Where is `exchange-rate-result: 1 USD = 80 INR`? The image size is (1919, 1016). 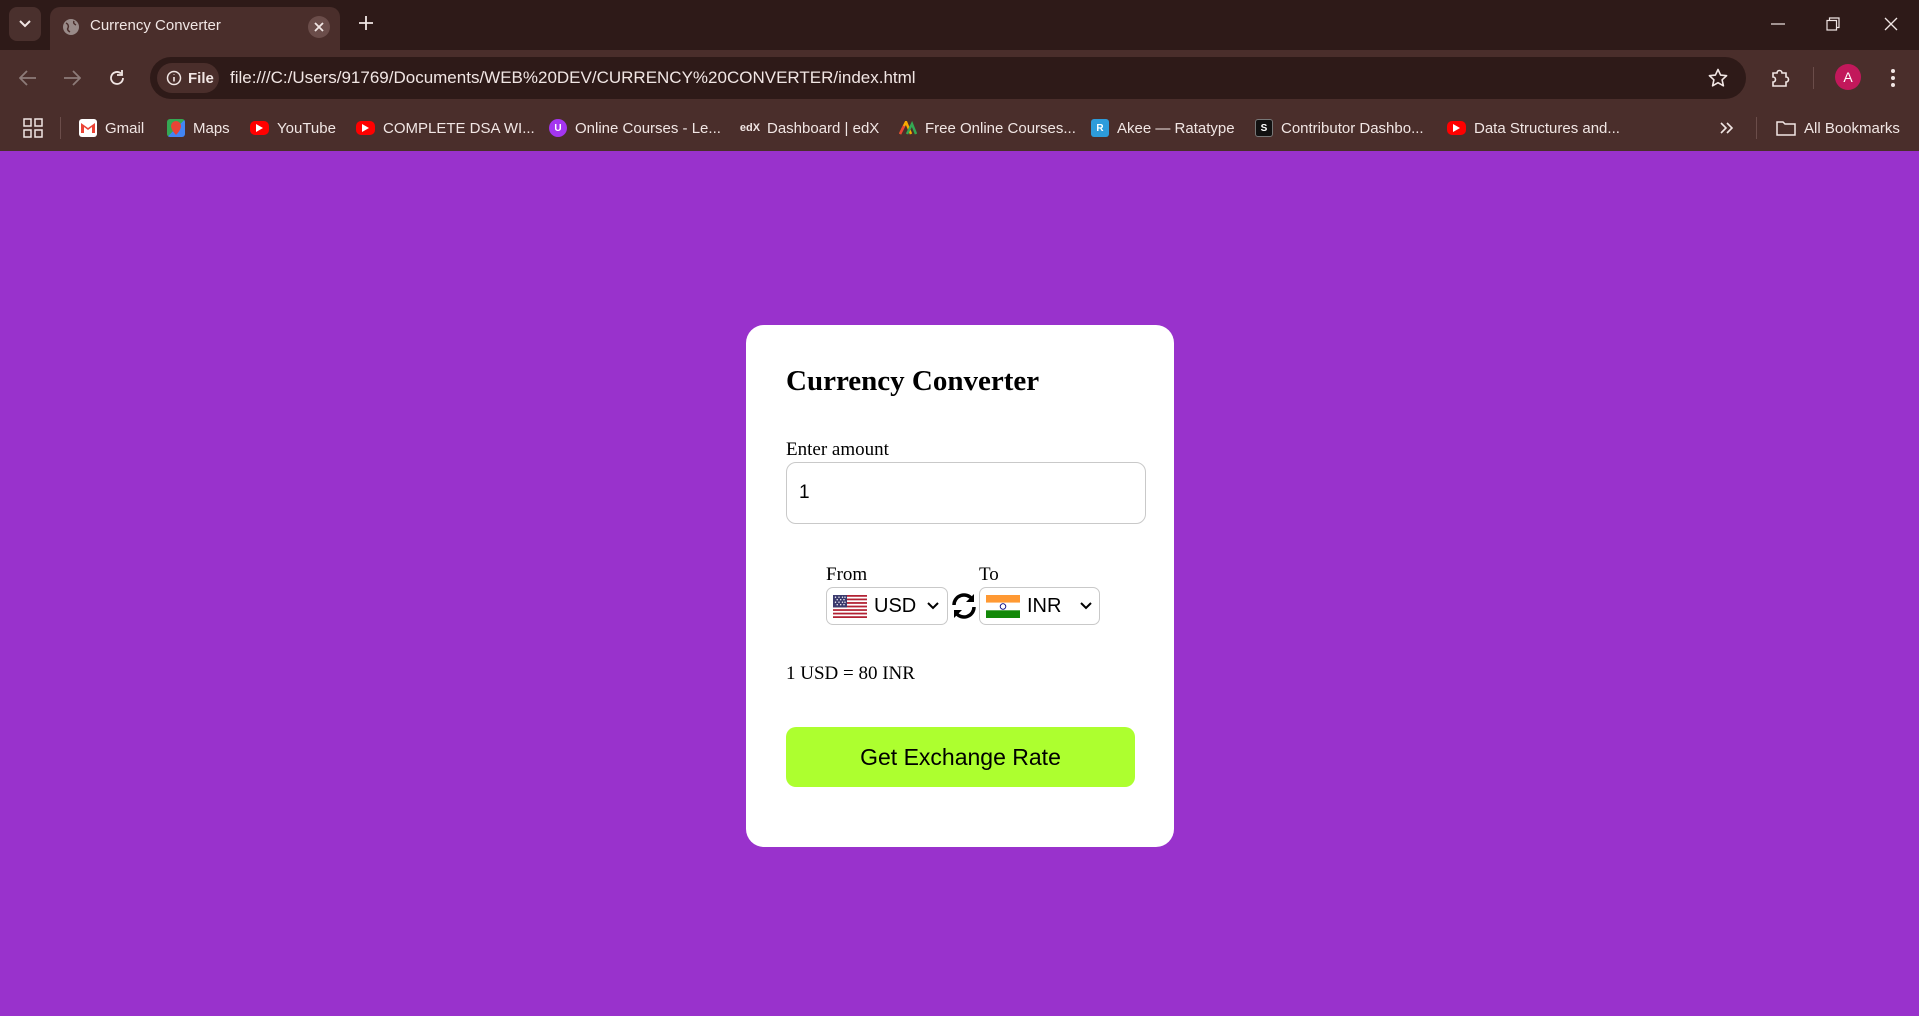 exchange-rate-result: 1 USD = 80 INR is located at coordinates (850, 673).